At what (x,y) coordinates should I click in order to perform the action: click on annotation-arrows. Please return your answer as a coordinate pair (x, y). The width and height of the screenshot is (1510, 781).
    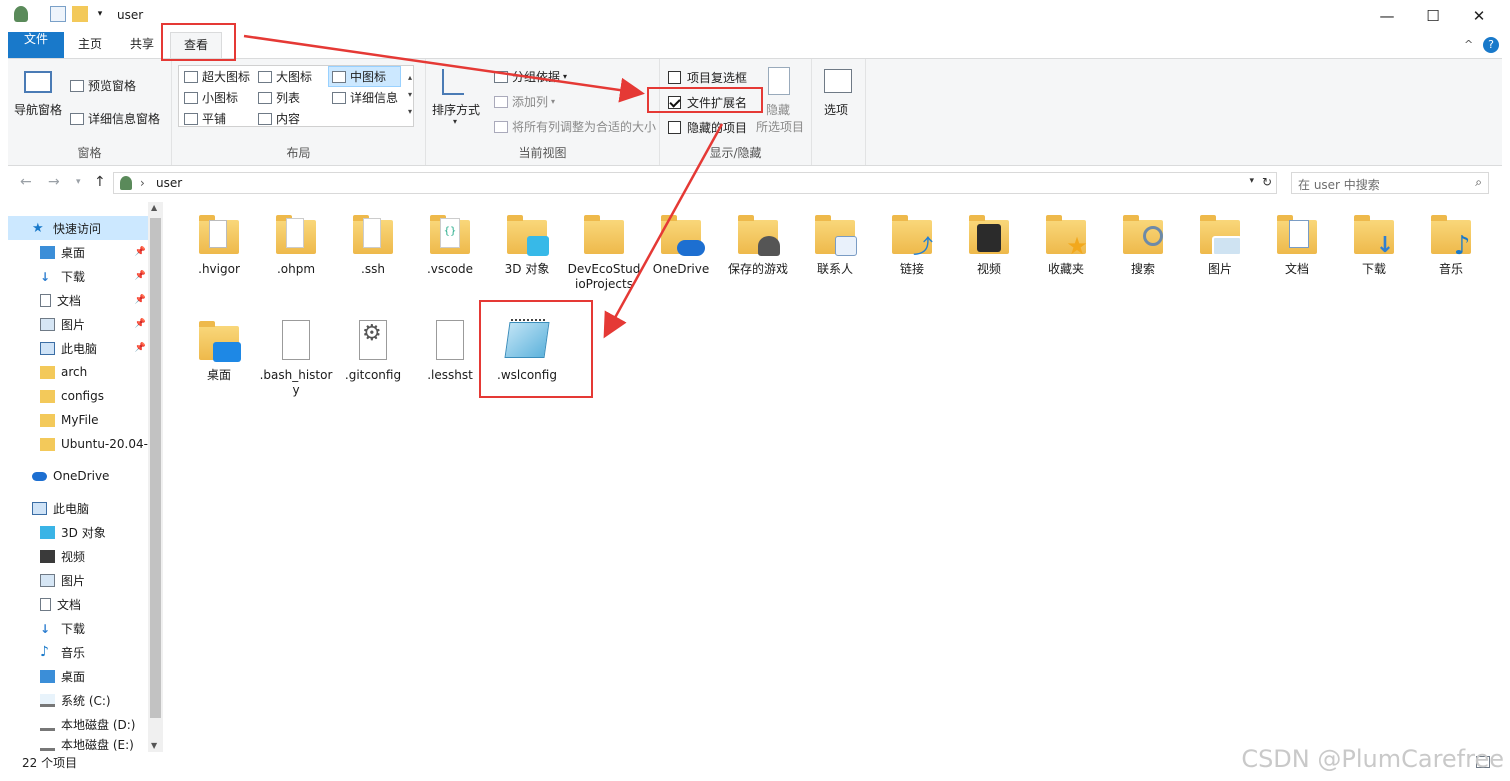
    Looking at the image, I should click on (483, 186).